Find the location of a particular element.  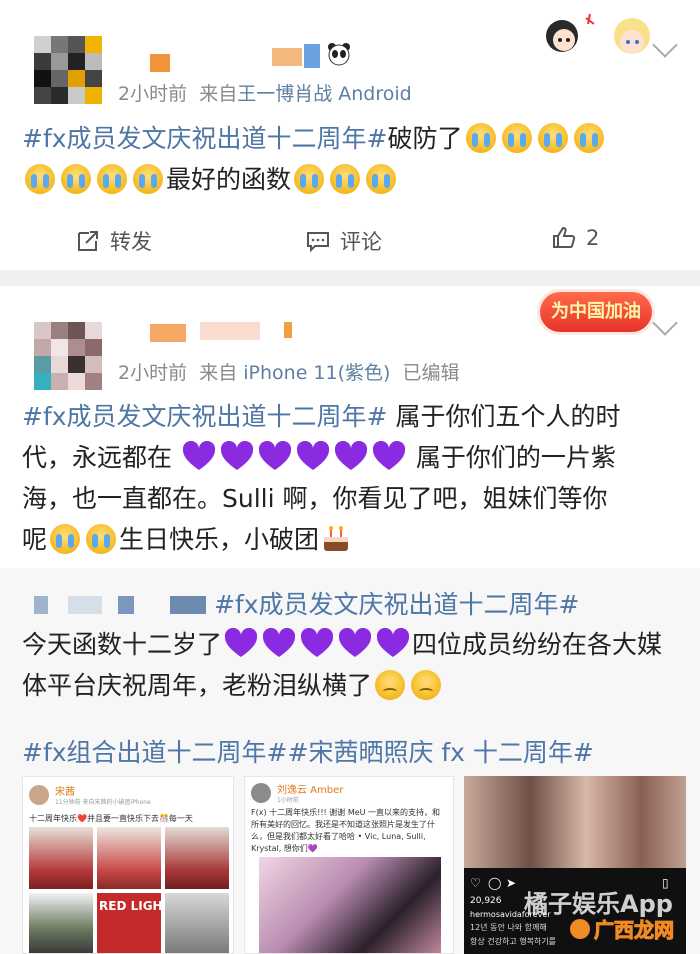

post-source: iPhone 11(紫色) is located at coordinates (316, 373).